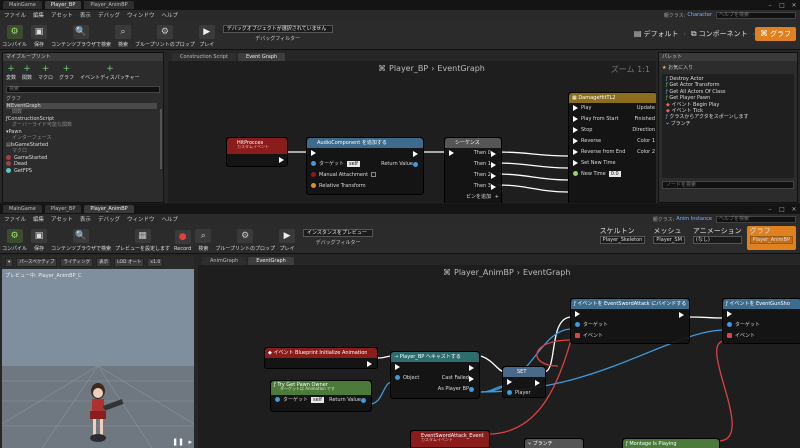  I want to click on parent-class-link: Character, so click(699, 15).